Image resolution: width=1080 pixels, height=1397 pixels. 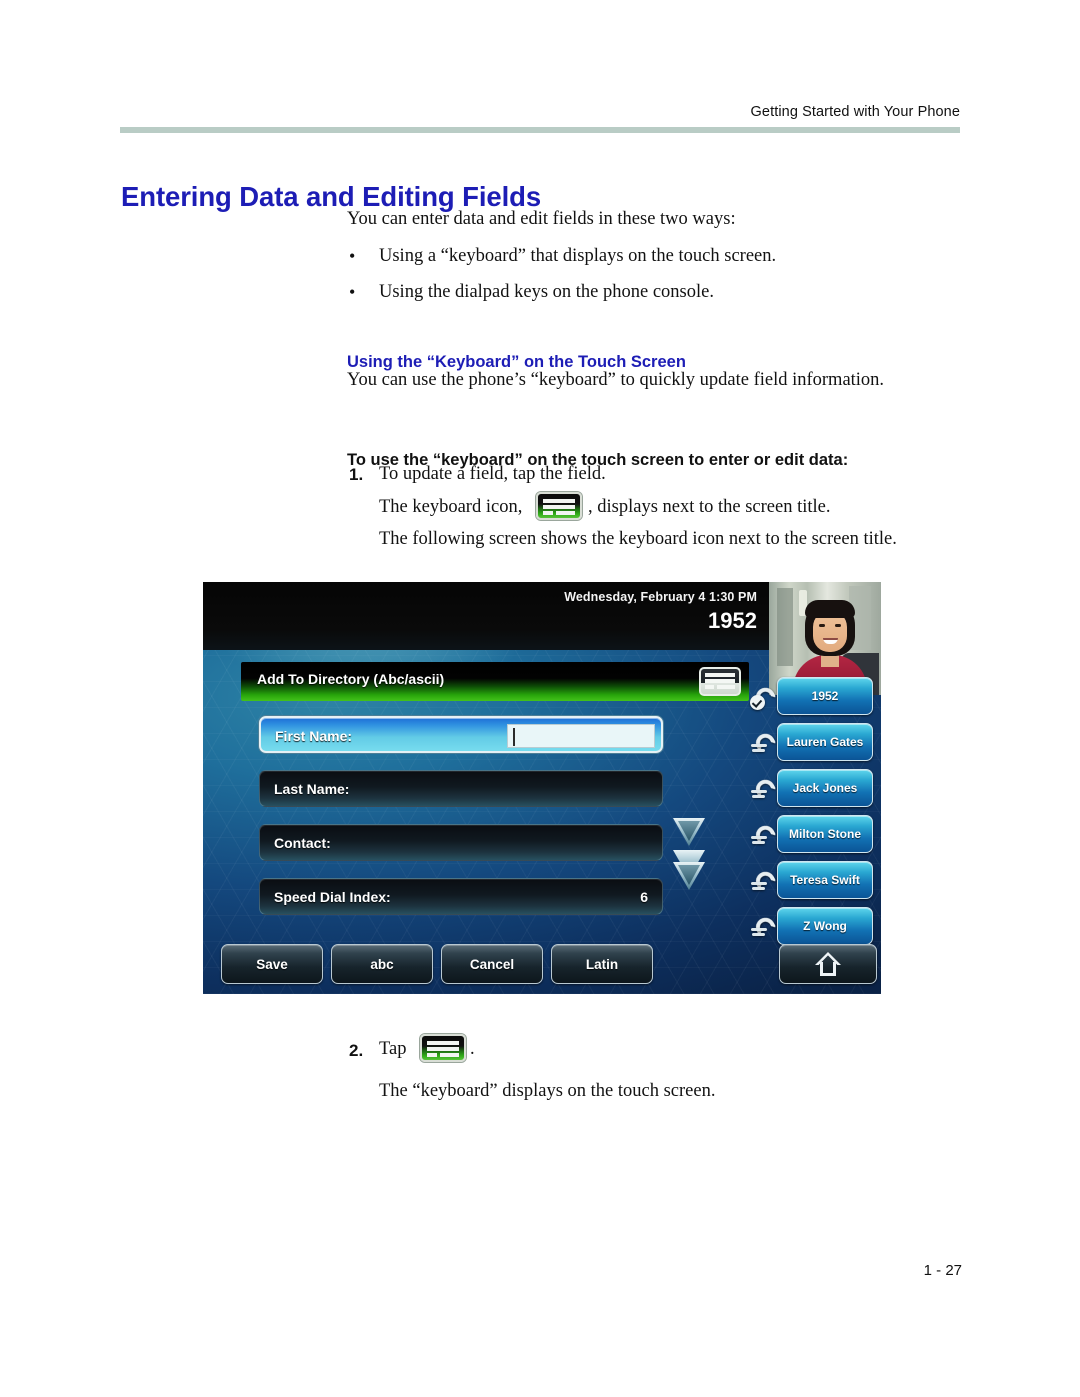 What do you see at coordinates (690, 855) in the screenshot?
I see `scroll-indicators` at bounding box center [690, 855].